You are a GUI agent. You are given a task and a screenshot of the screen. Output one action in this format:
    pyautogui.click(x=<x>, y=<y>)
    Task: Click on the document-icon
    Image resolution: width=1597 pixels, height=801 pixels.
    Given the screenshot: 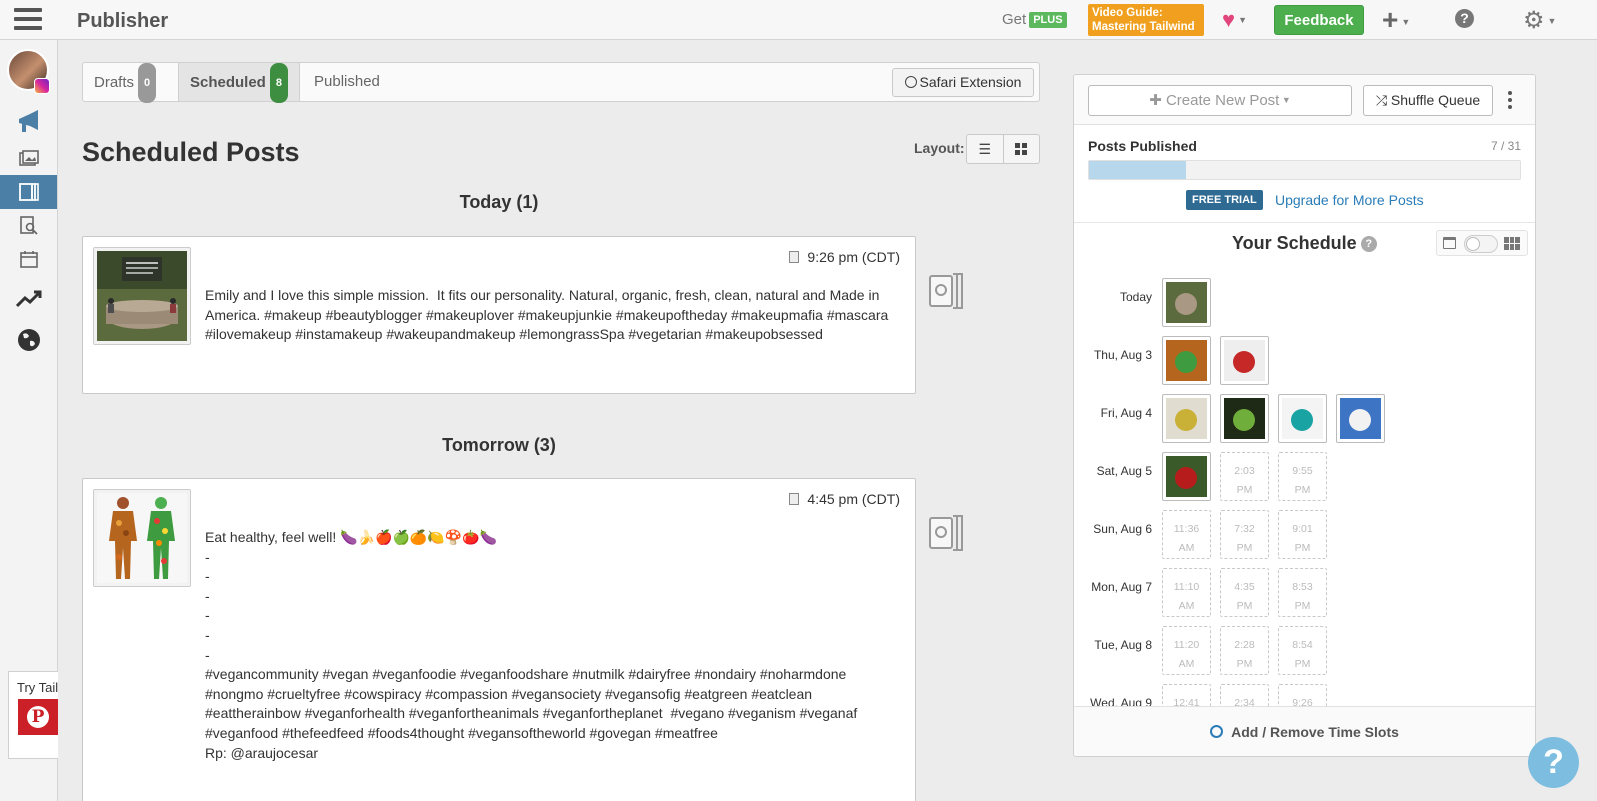 What is the action you would take?
    pyautogui.click(x=794, y=257)
    